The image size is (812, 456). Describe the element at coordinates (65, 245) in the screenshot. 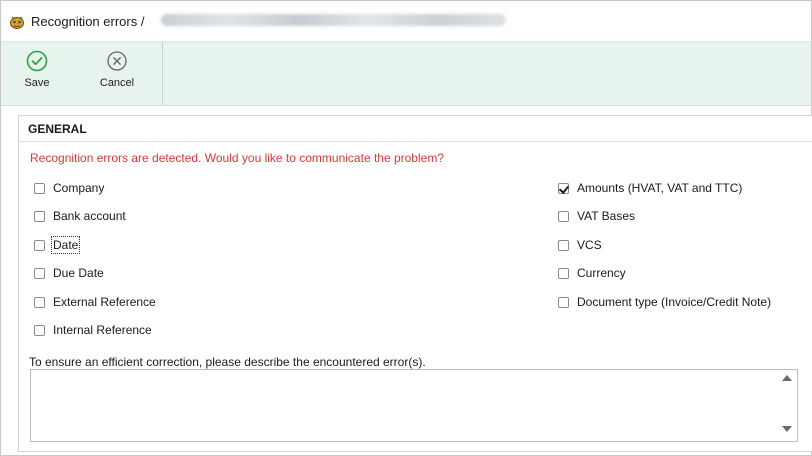

I see `checkbox-label: Date` at that location.